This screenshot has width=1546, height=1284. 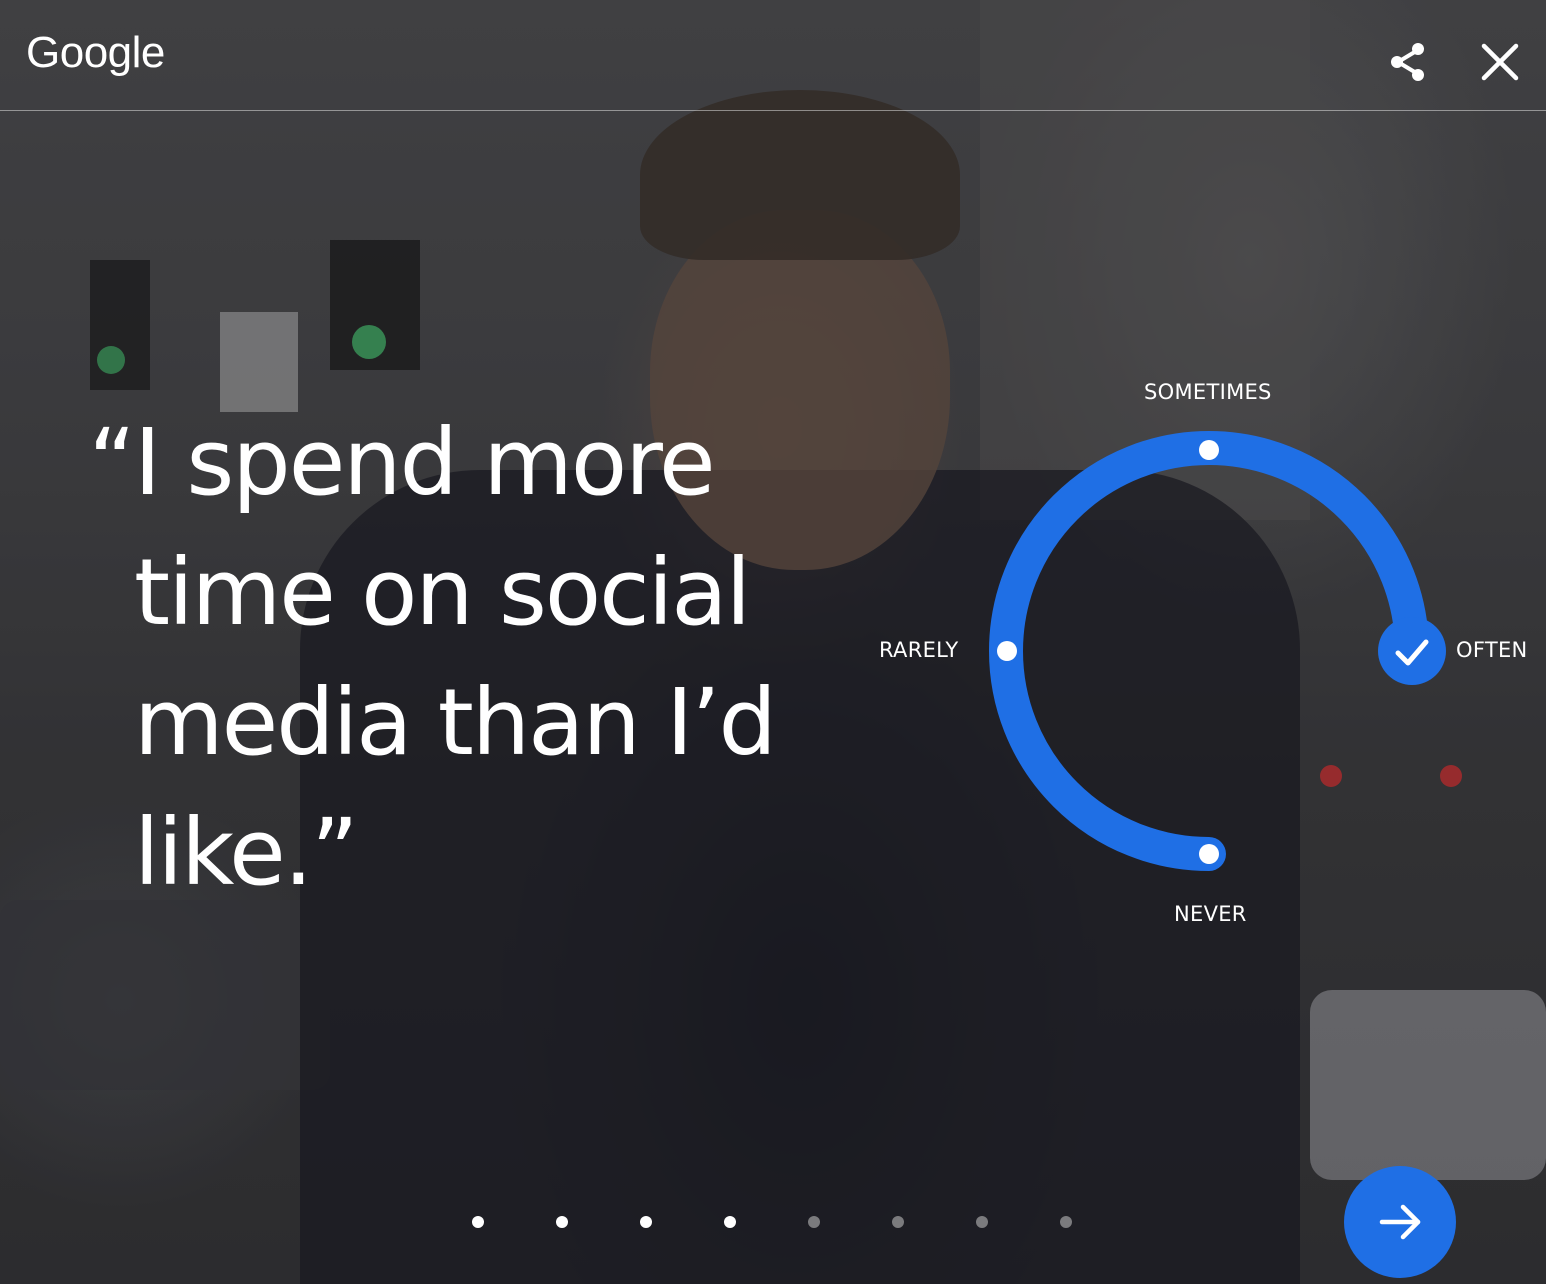 I want to click on dial-stop-sometimes, so click(x=1209, y=450).